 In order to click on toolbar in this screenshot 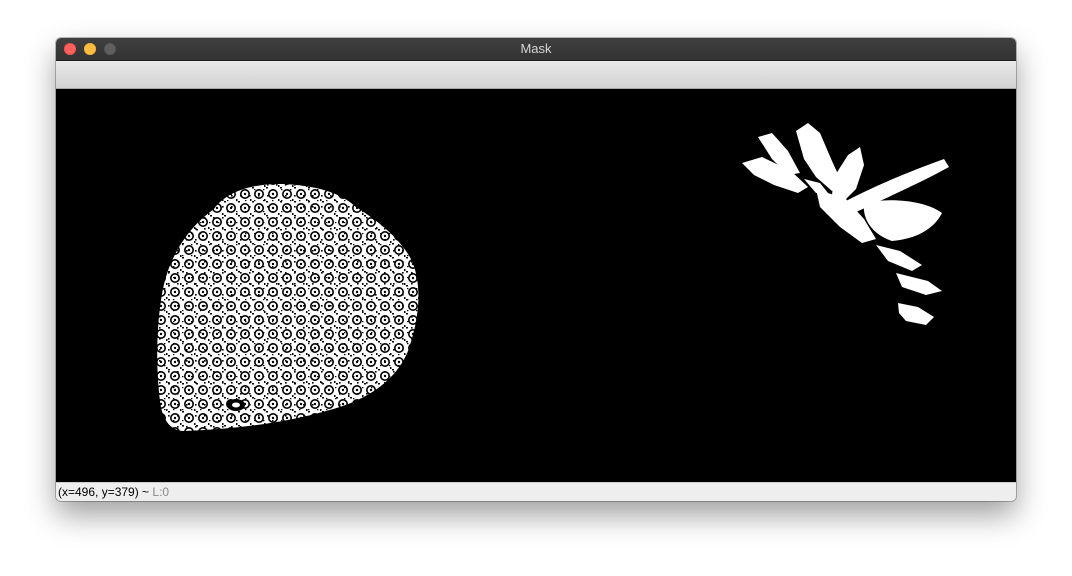, I will do `click(536, 75)`.